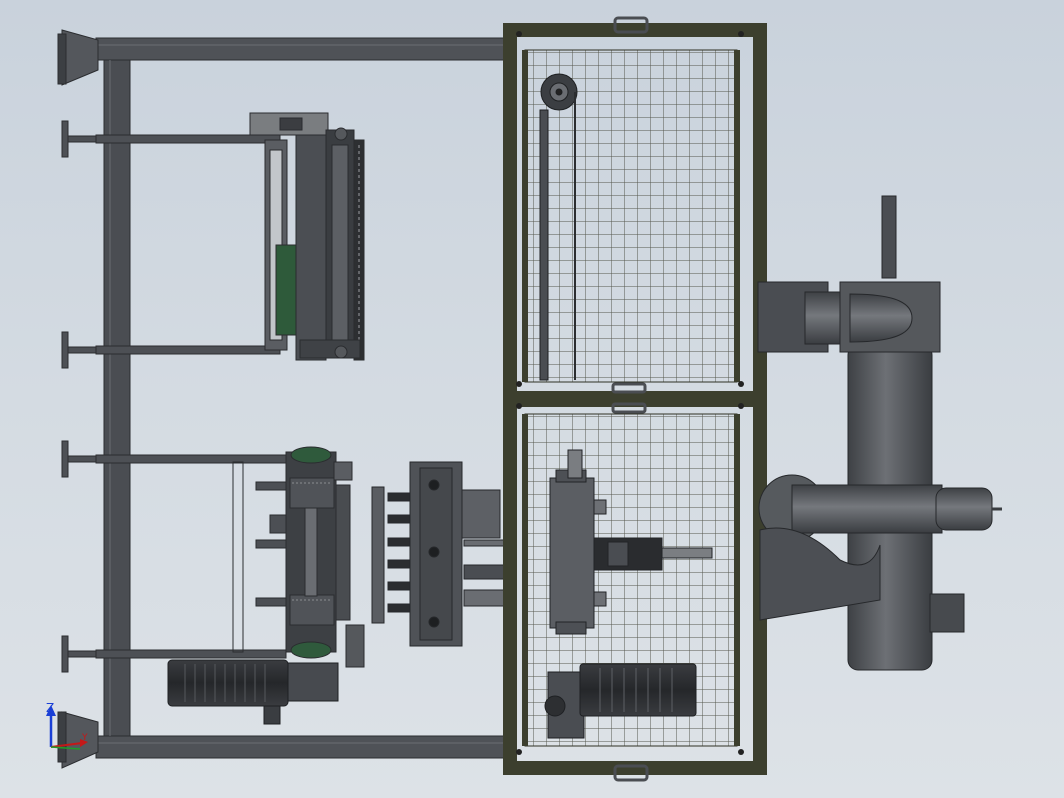  Describe the element at coordinates (310, 557) in the screenshot. I see `lower-drive-unit` at that location.